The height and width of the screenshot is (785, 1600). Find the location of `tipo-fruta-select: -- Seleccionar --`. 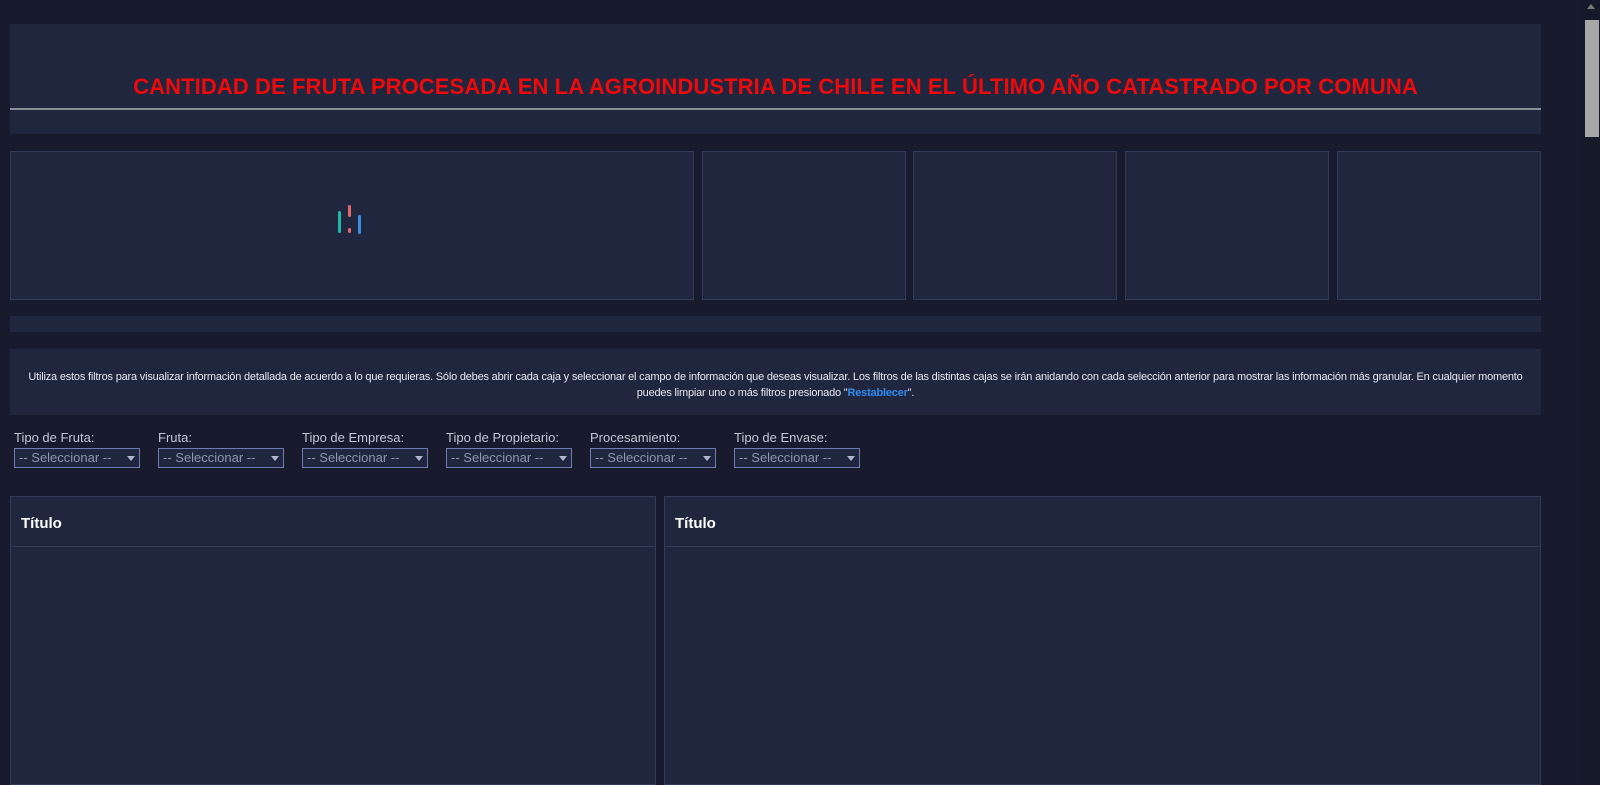

tipo-fruta-select: -- Seleccionar -- is located at coordinates (77, 458).